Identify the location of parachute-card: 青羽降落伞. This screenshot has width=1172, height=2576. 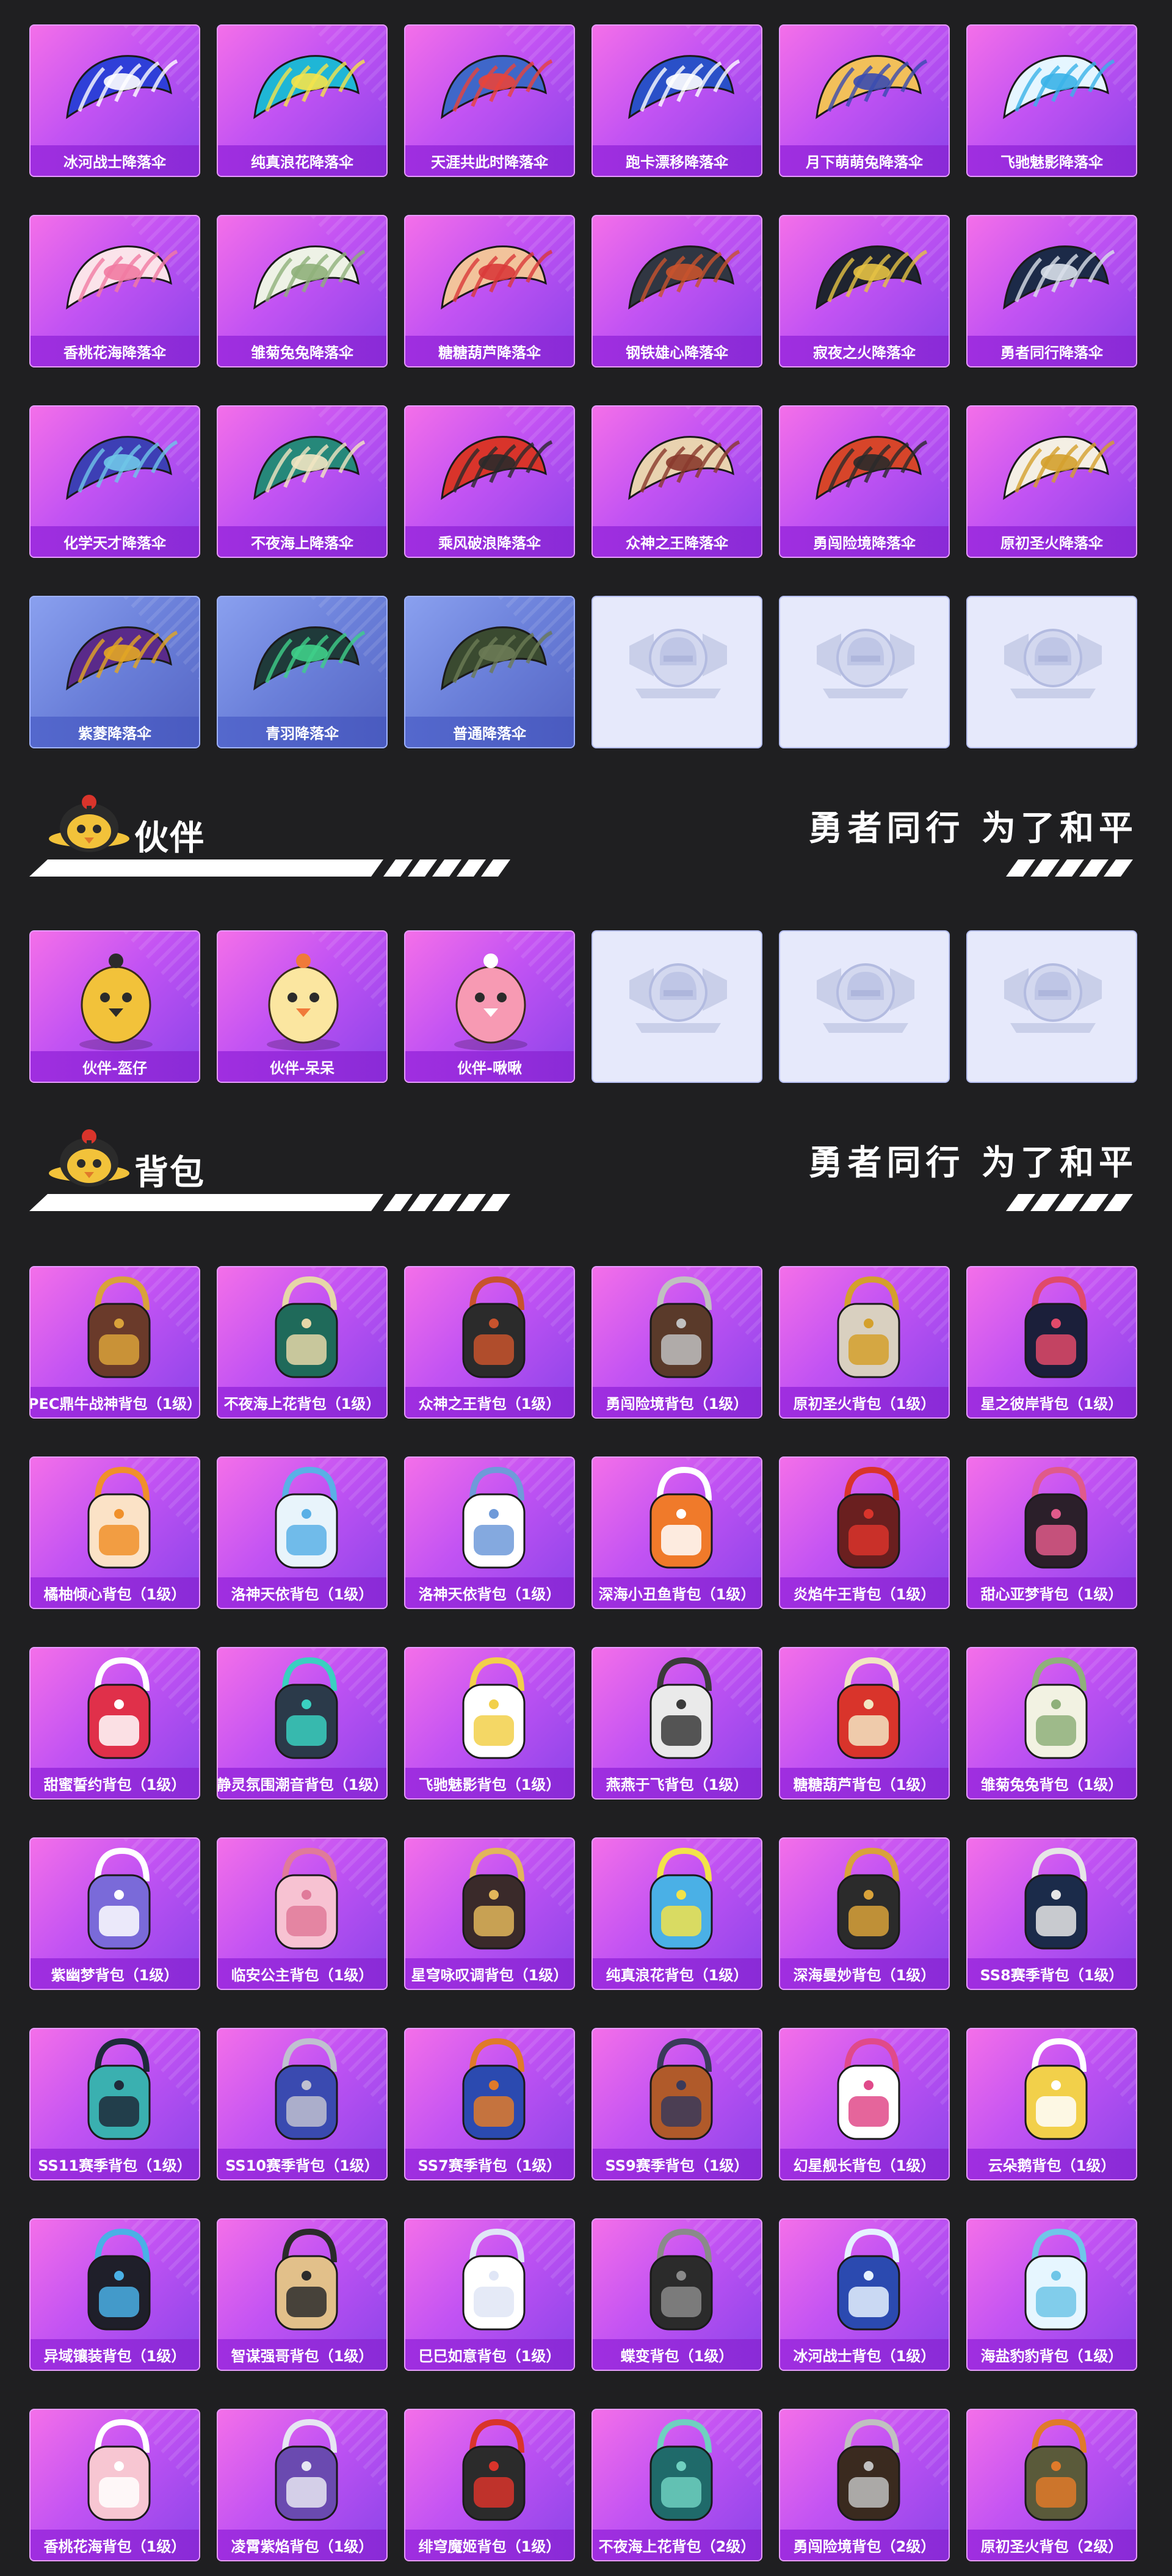
(302, 672).